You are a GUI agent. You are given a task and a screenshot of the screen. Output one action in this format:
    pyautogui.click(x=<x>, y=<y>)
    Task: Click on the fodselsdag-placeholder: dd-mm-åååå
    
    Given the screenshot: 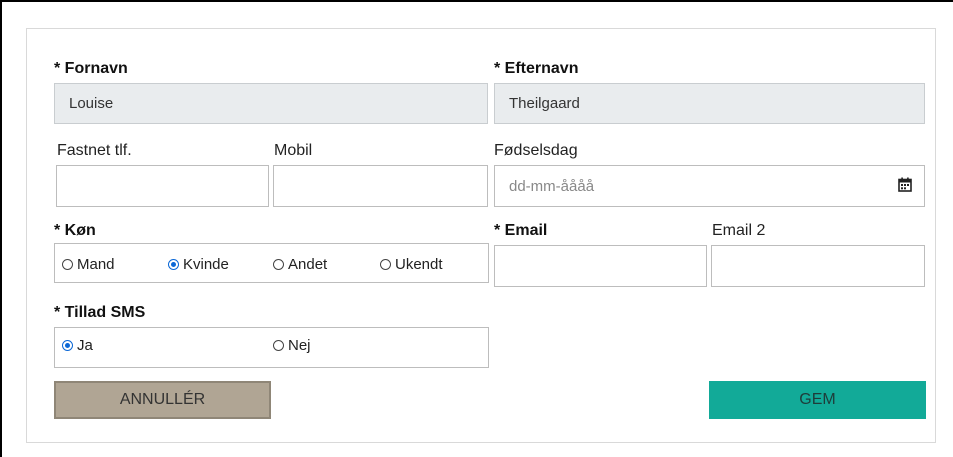 What is the action you would take?
    pyautogui.click(x=552, y=186)
    